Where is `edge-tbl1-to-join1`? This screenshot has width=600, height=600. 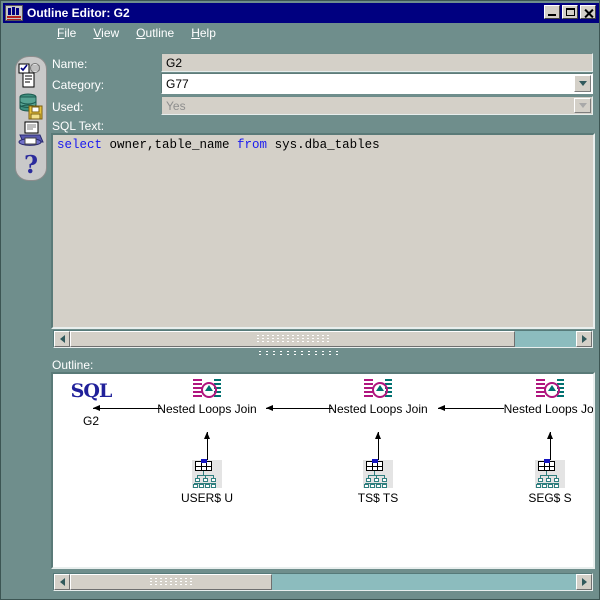
edge-tbl1-to-join1 is located at coordinates (207, 446).